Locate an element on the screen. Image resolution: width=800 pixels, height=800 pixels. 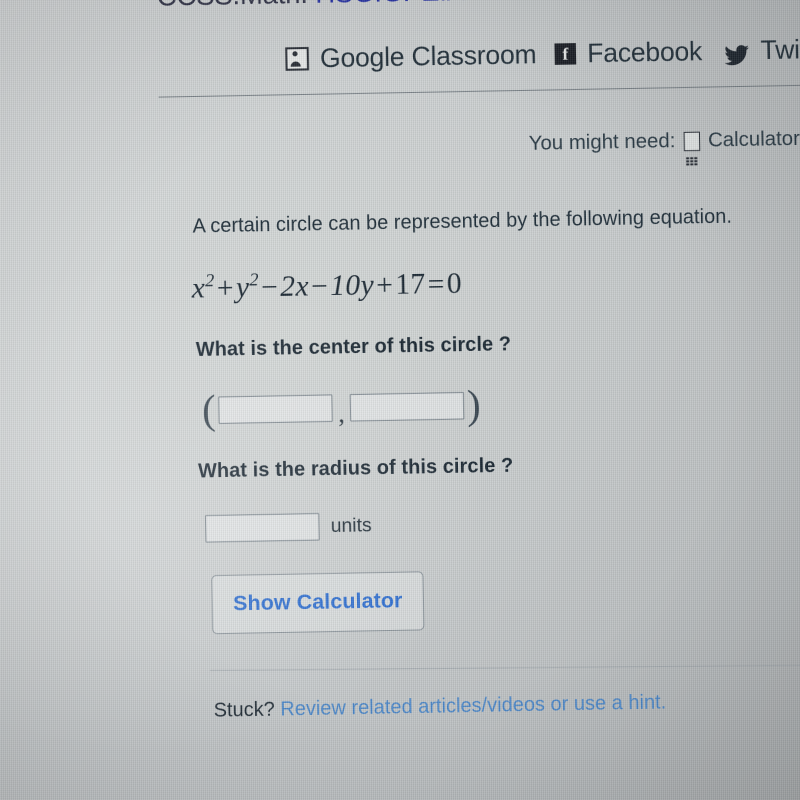
radius-answer-row: units is located at coordinates (288, 527).